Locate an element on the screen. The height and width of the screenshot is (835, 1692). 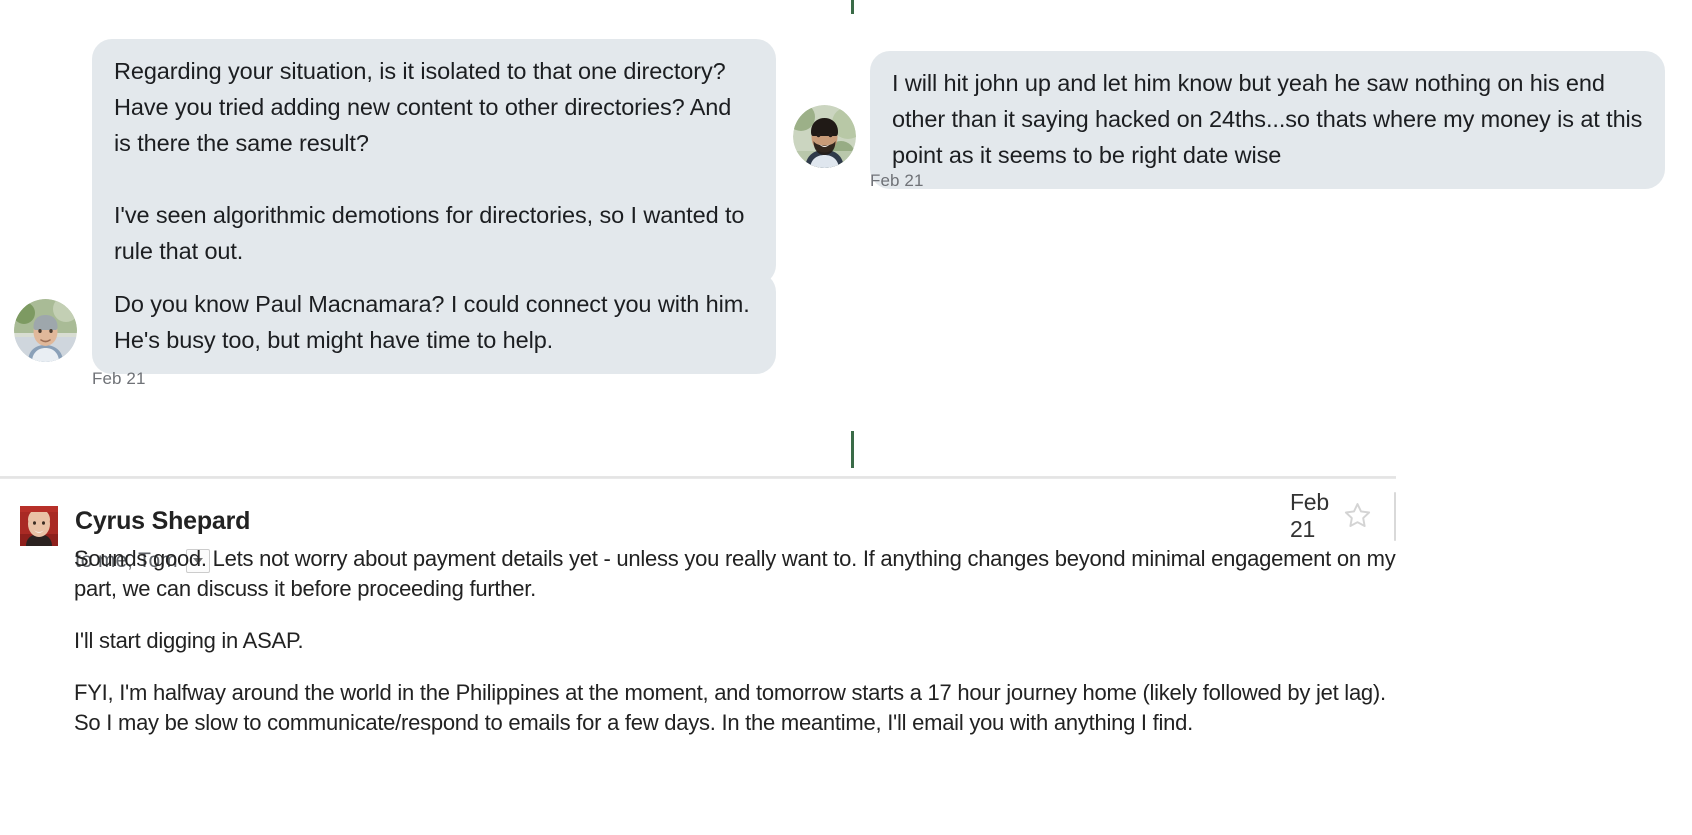
email-date: Feb 21 is located at coordinates (1309, 515).